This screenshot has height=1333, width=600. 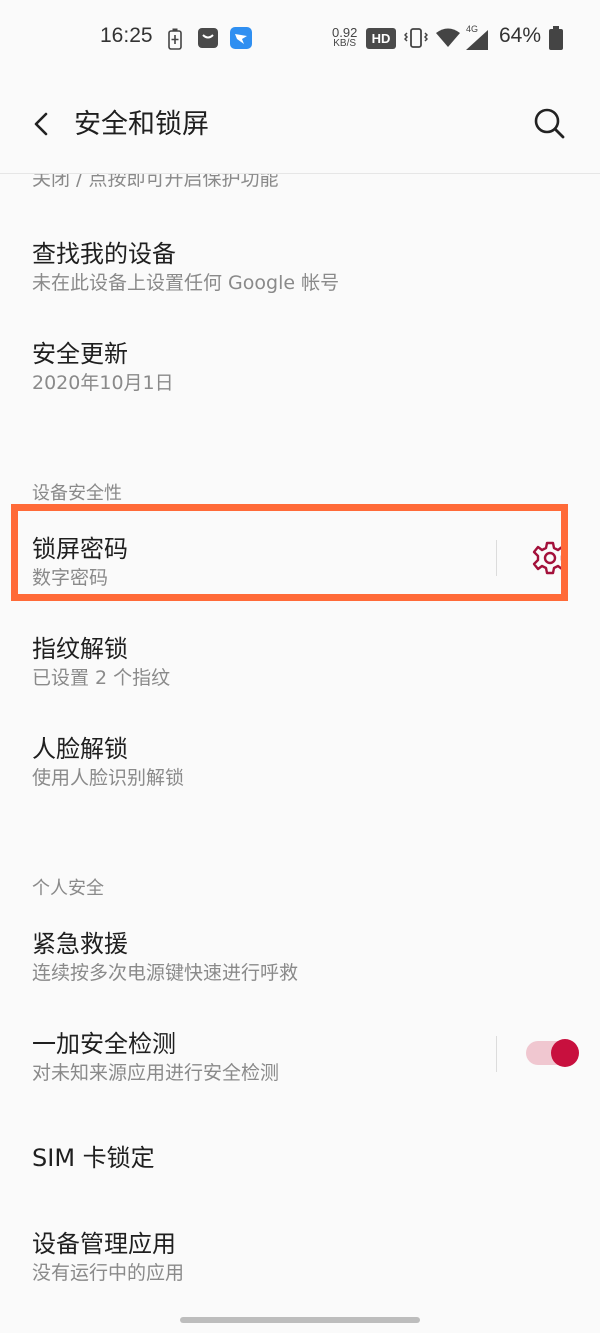 What do you see at coordinates (77, 493) in the screenshot?
I see `section-header-device-security: 设备安全性` at bounding box center [77, 493].